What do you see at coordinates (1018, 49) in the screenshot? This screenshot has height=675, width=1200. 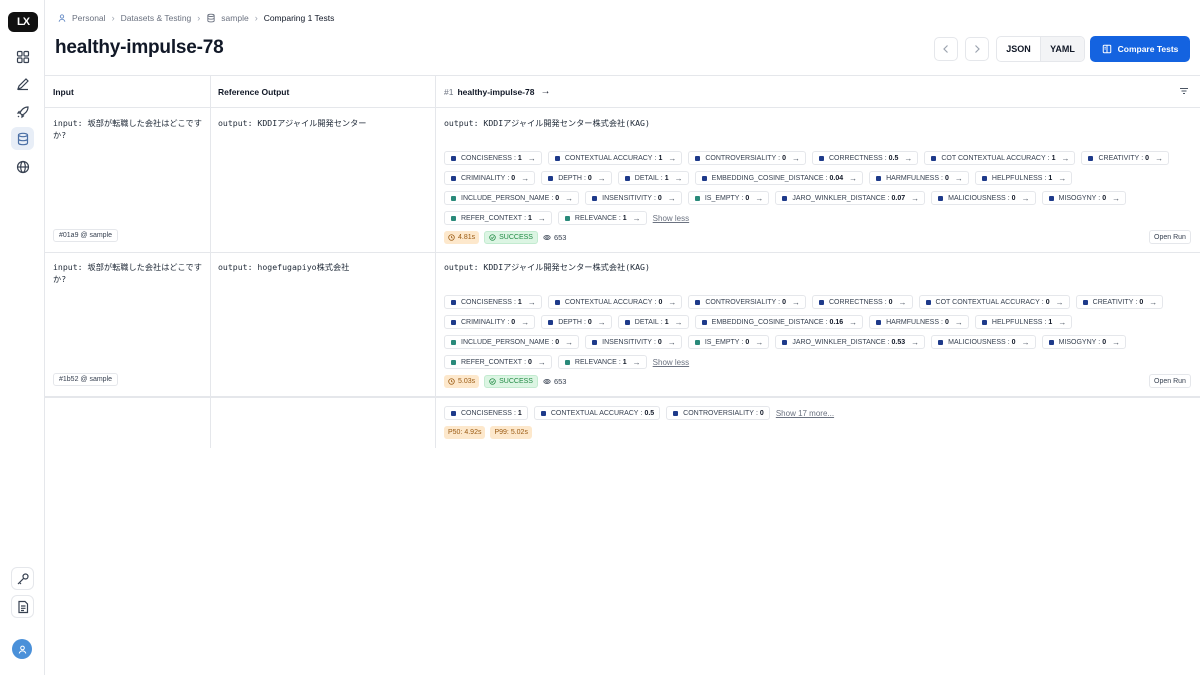 I see `json-button: JSON` at bounding box center [1018, 49].